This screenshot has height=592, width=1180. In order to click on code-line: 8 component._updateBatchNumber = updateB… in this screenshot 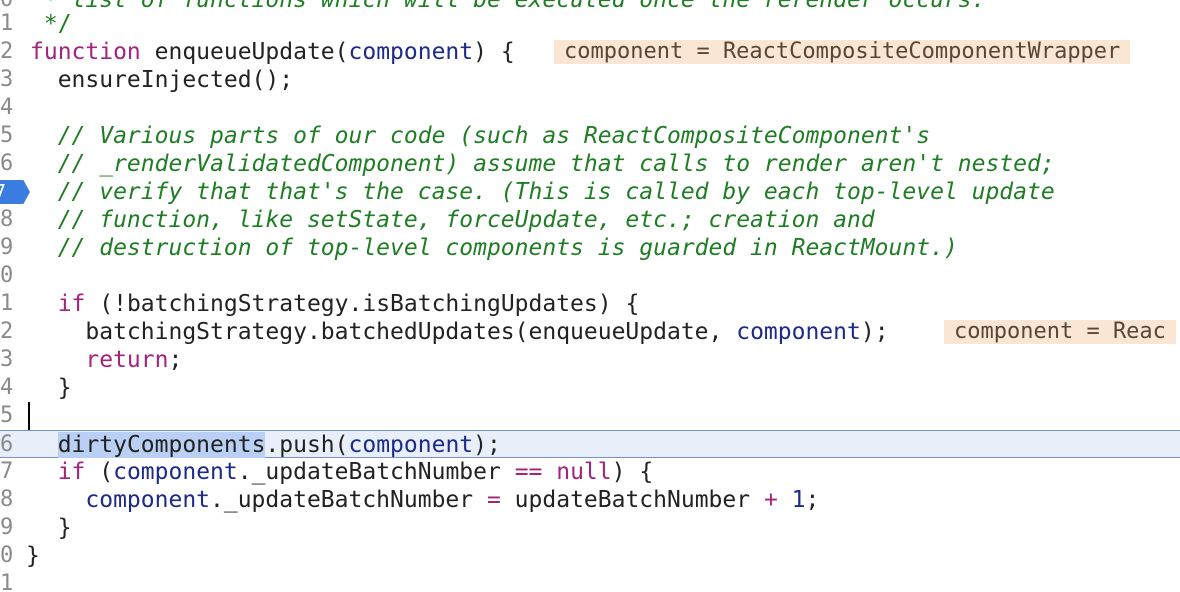, I will do `click(590, 500)`.